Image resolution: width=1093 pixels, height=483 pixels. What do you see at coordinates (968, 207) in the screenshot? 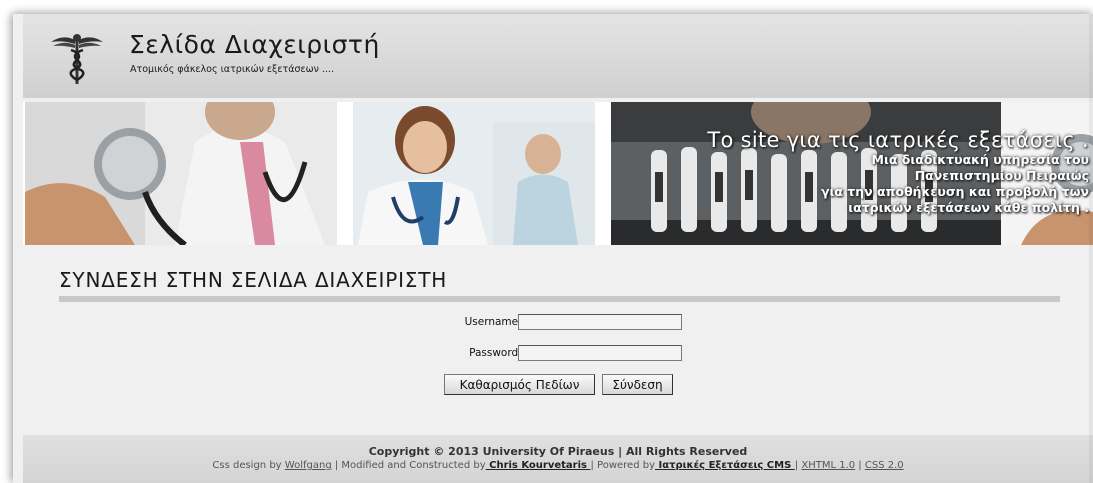
I see `banner-line: ιατρικών εξετάσεων κάθε πολίτη .` at bounding box center [968, 207].